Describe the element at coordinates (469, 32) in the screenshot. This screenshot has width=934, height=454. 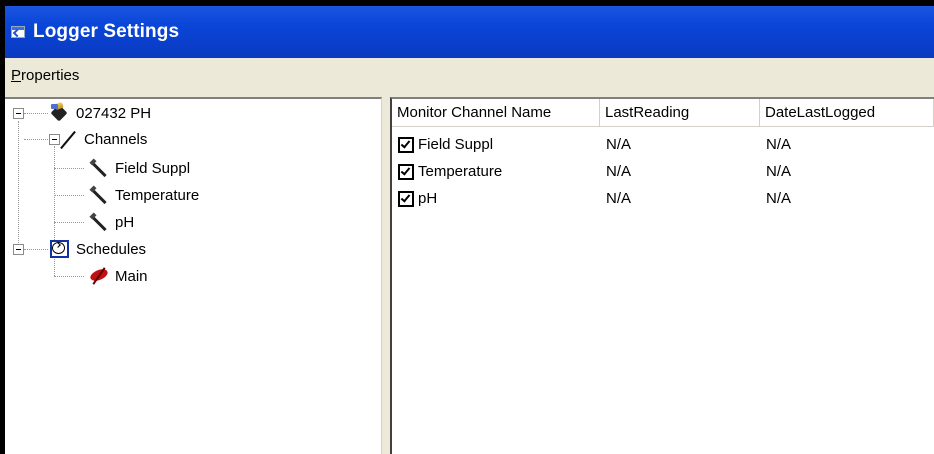
I see `title-bar: Logger Settings` at that location.